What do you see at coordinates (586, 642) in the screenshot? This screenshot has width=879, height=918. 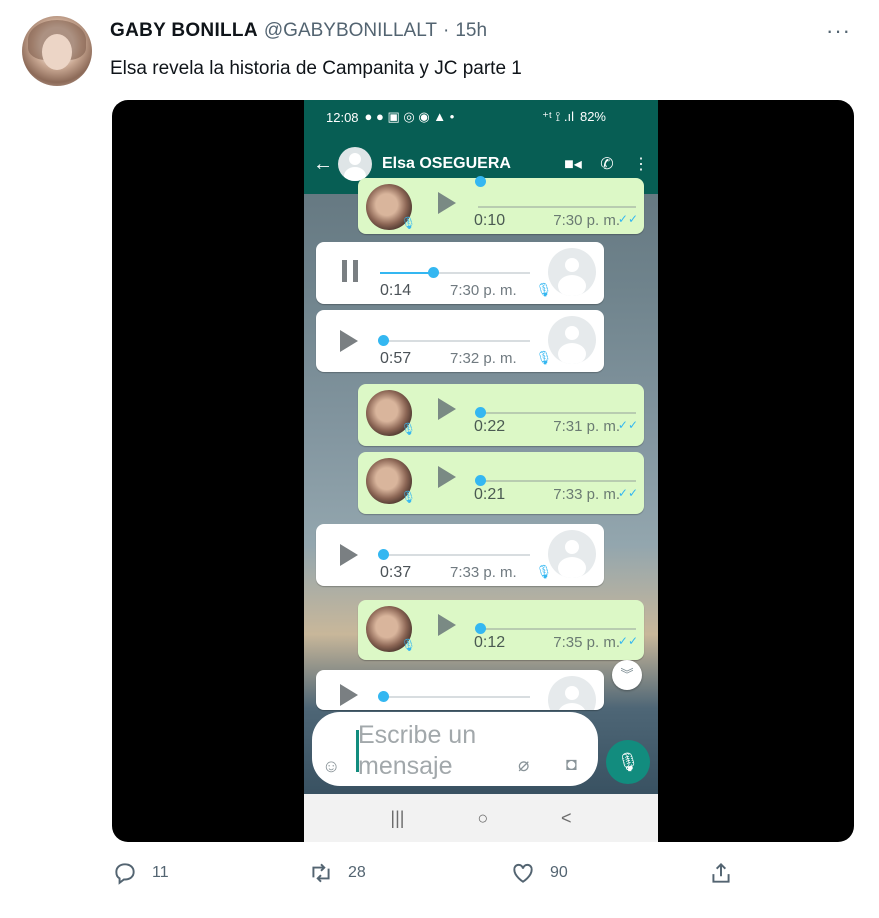 I see `message-time: 7:35 p. m.` at bounding box center [586, 642].